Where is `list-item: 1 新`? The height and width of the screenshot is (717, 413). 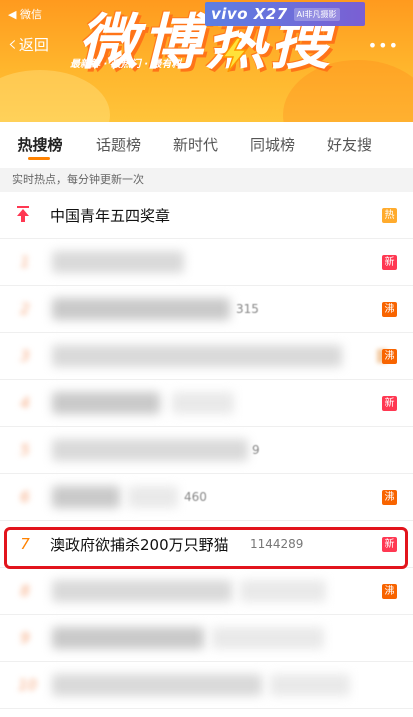
list-item: 1 新 is located at coordinates (206, 262).